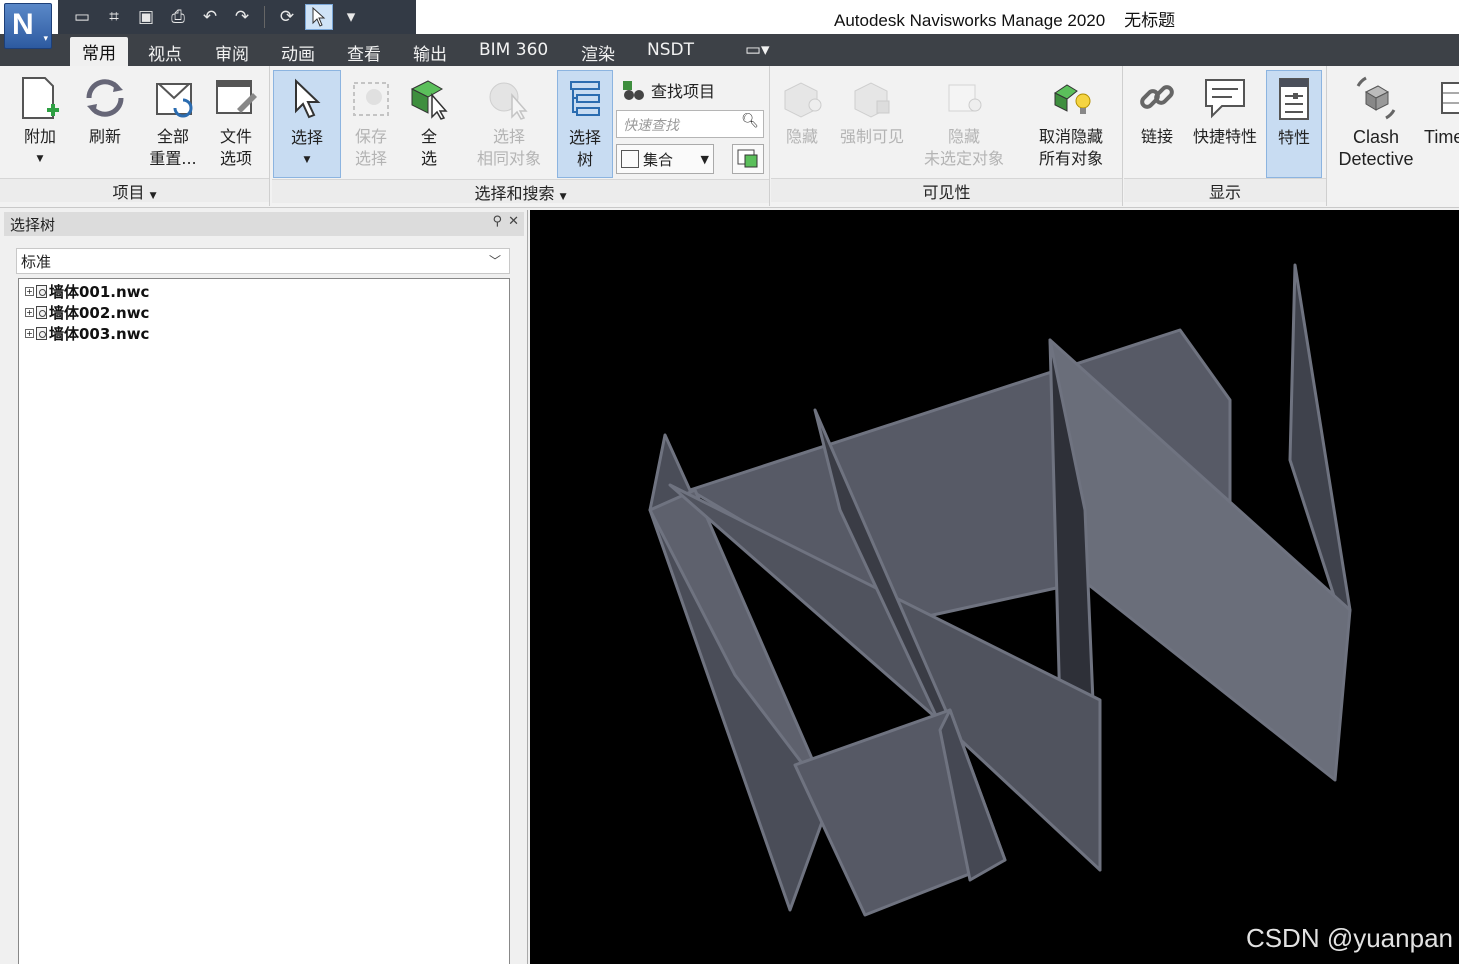  What do you see at coordinates (630, 159) in the screenshot?
I see `sets-icon` at bounding box center [630, 159].